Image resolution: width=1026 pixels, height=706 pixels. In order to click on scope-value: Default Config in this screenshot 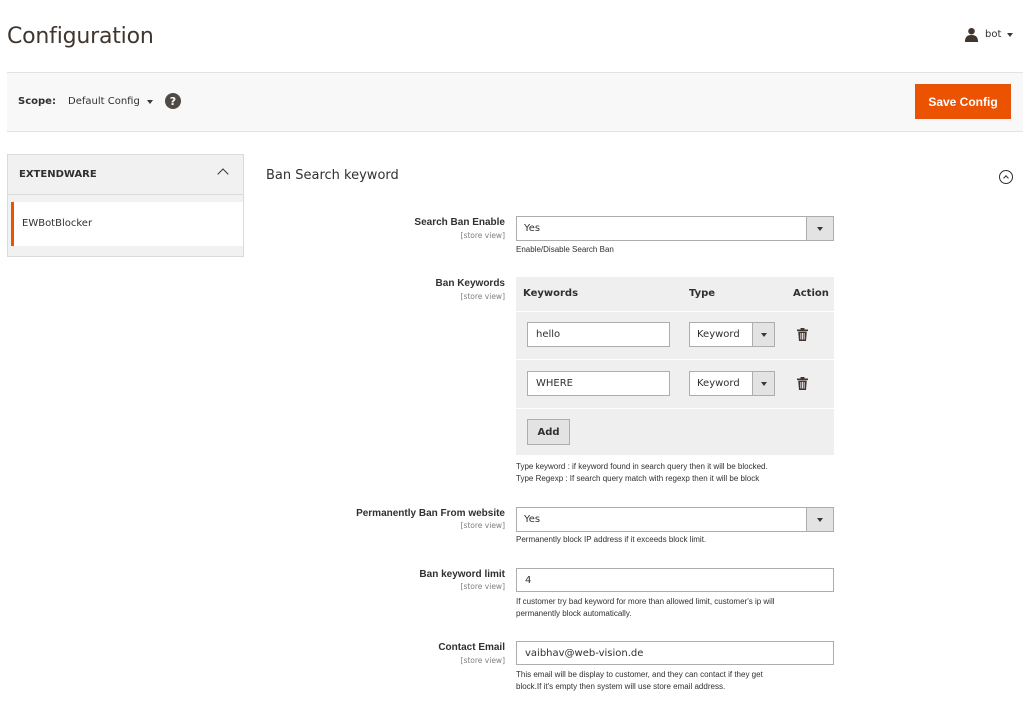, I will do `click(104, 101)`.